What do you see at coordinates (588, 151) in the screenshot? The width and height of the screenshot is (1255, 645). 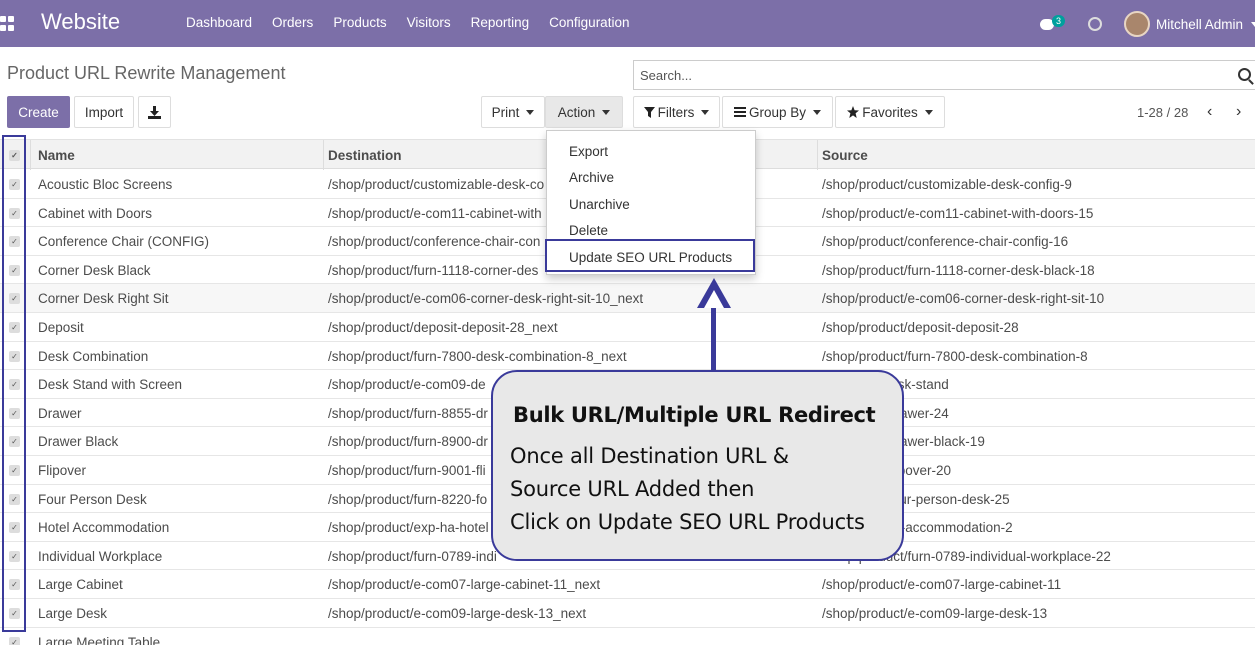 I see `menu-item-export: Export` at bounding box center [588, 151].